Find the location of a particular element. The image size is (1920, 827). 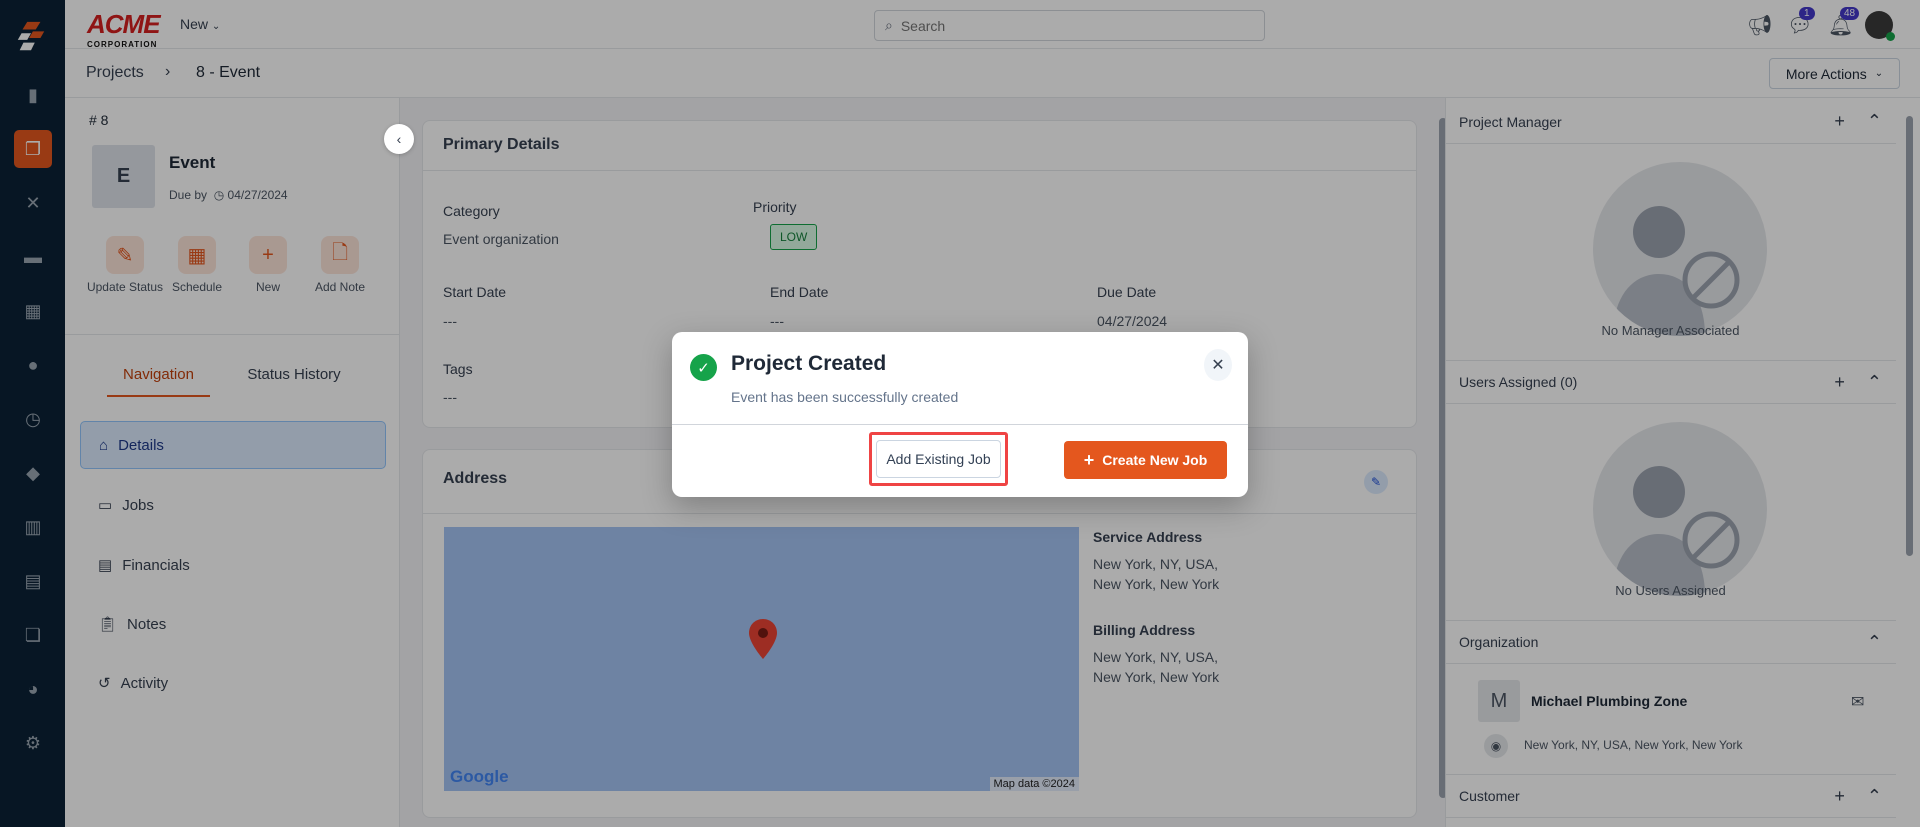

create-new-job-button: + Create New Job is located at coordinates (1145, 460).